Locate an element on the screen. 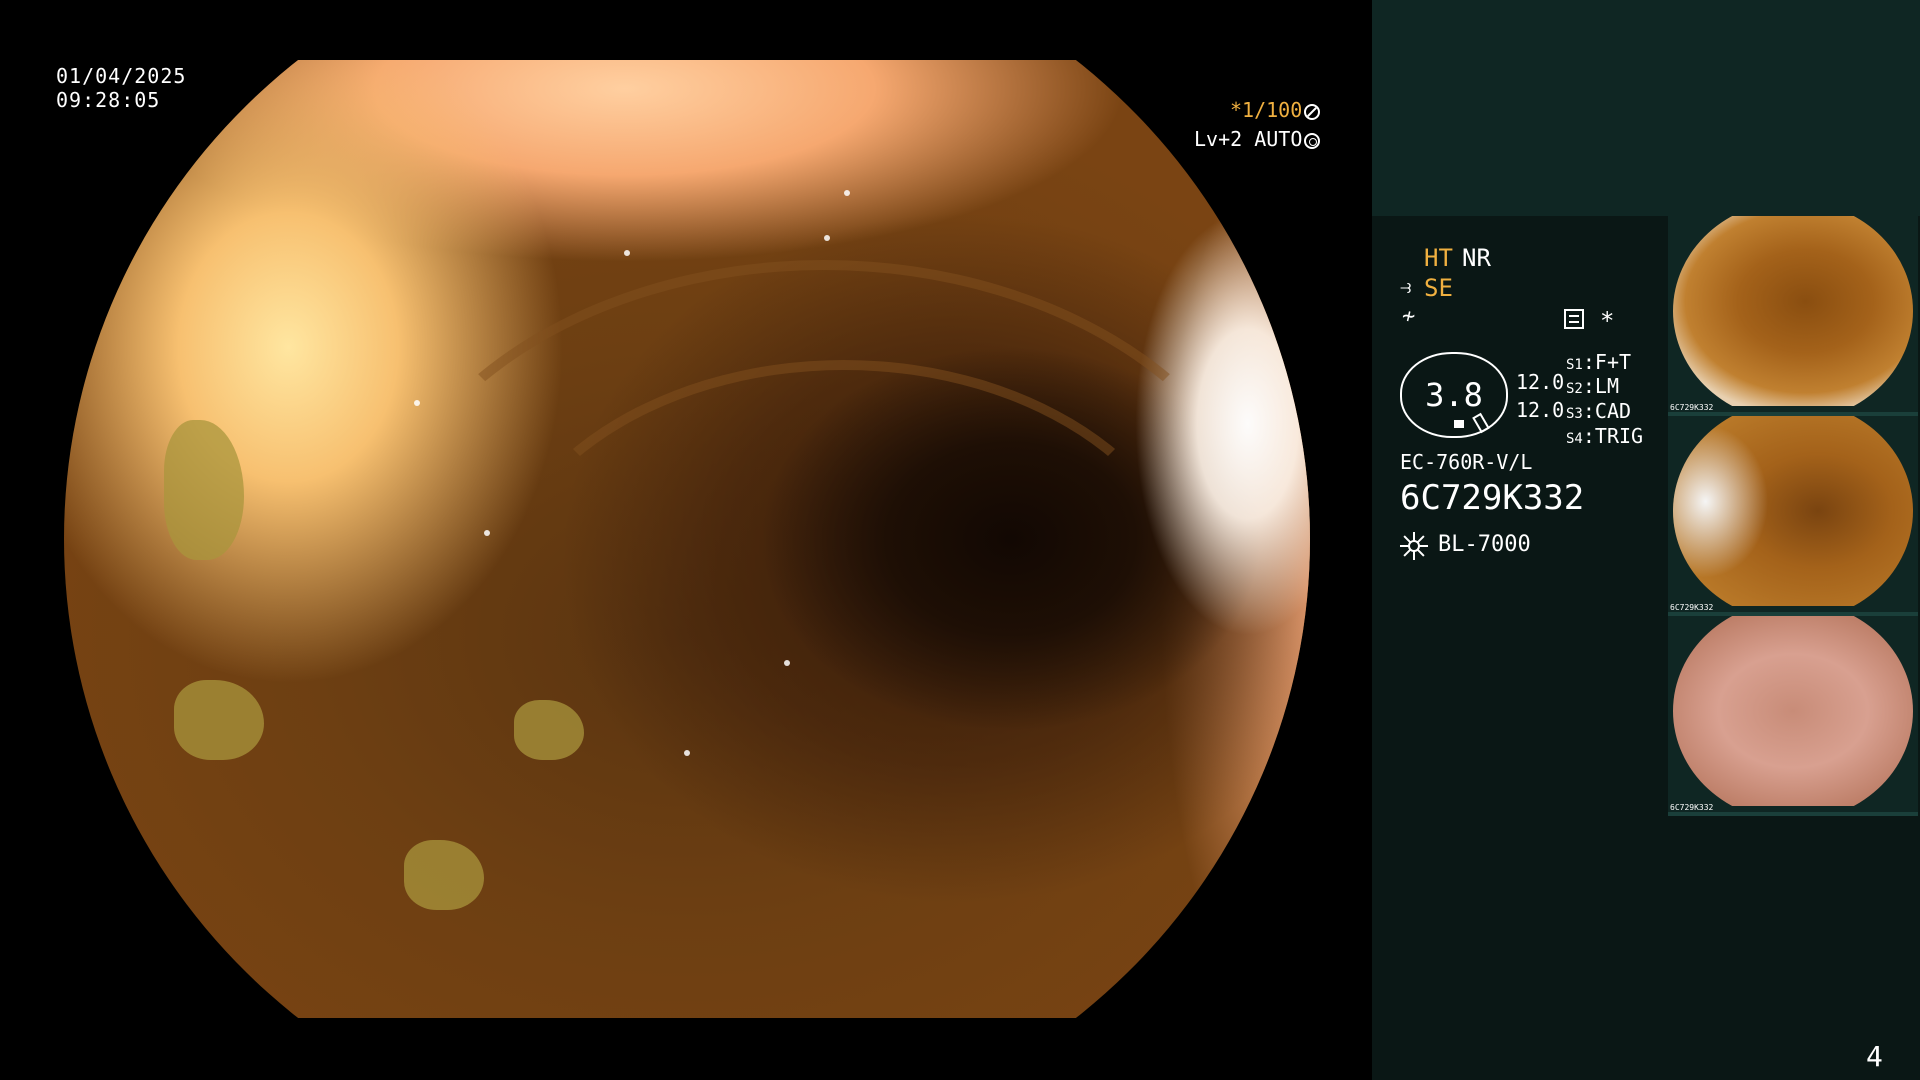 Image resolution: width=1920 pixels, height=1080 pixels. light-core is located at coordinates (1414, 546).